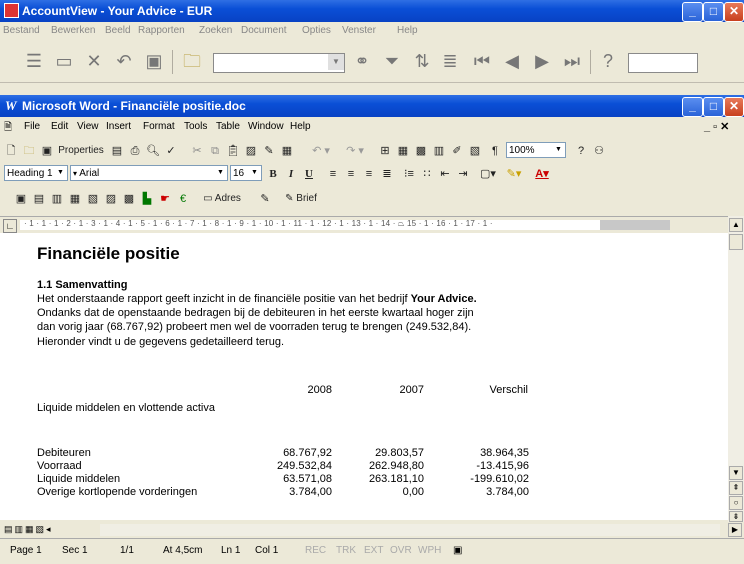  What do you see at coordinates (147, 199) in the screenshot?
I see `chart-icon: ▙` at bounding box center [147, 199].